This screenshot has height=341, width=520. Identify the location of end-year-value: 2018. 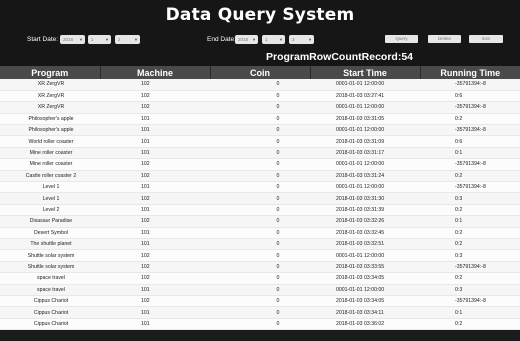
(243, 39).